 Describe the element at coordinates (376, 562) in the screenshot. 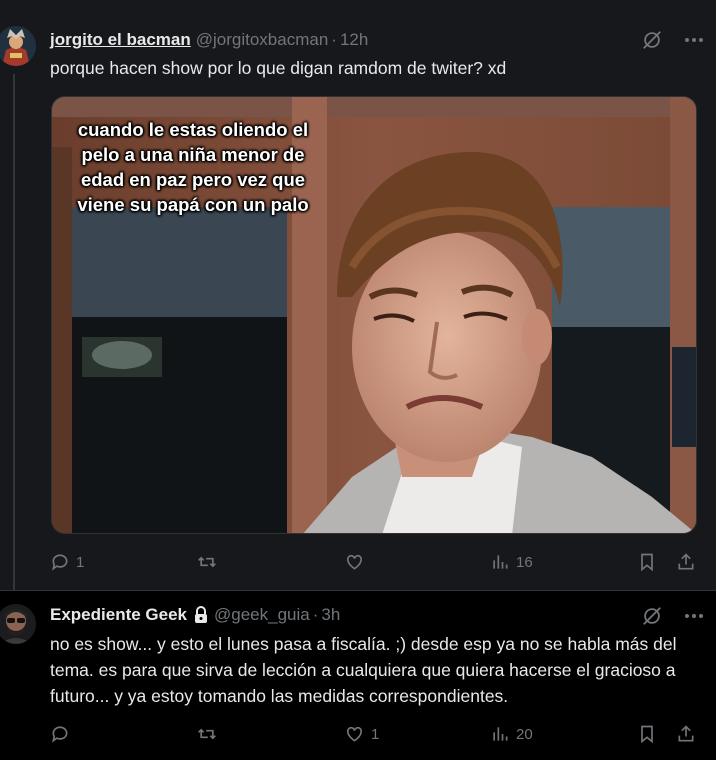

I see `tweet-actions: 1 16` at that location.